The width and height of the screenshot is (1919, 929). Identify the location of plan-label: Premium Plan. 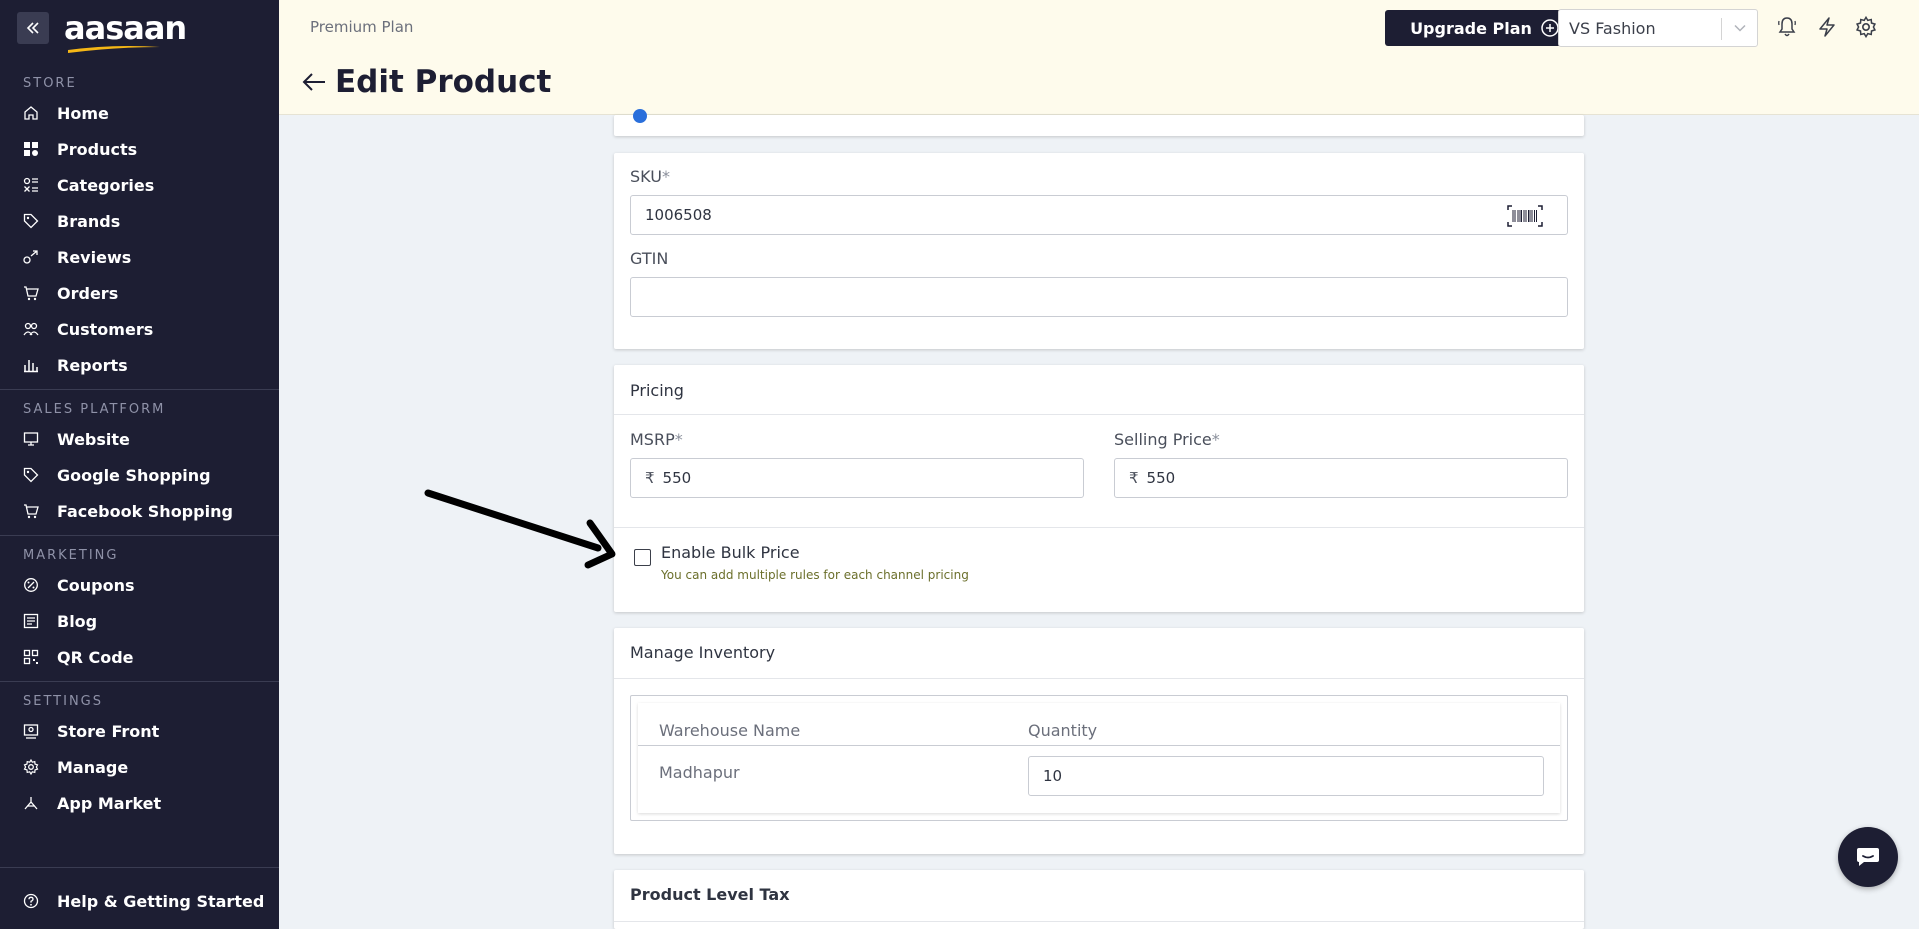
(362, 27).